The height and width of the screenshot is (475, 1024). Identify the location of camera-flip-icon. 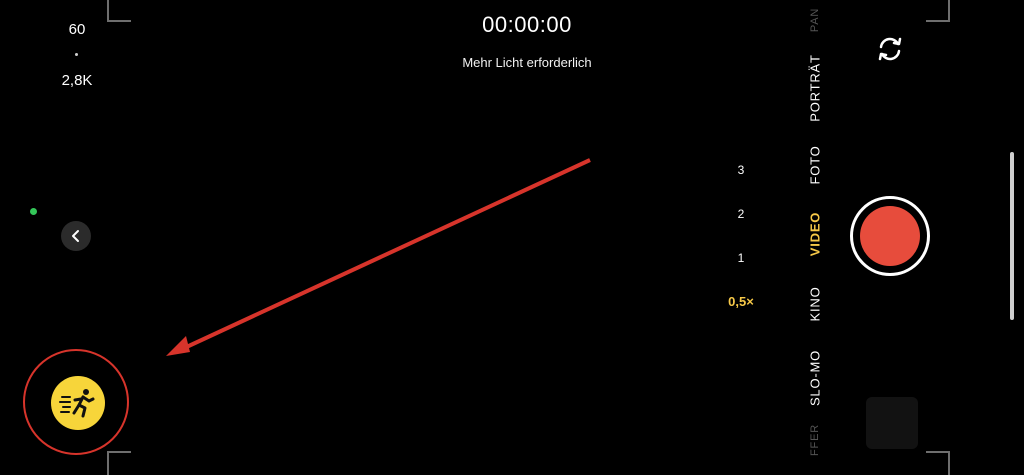
(890, 49).